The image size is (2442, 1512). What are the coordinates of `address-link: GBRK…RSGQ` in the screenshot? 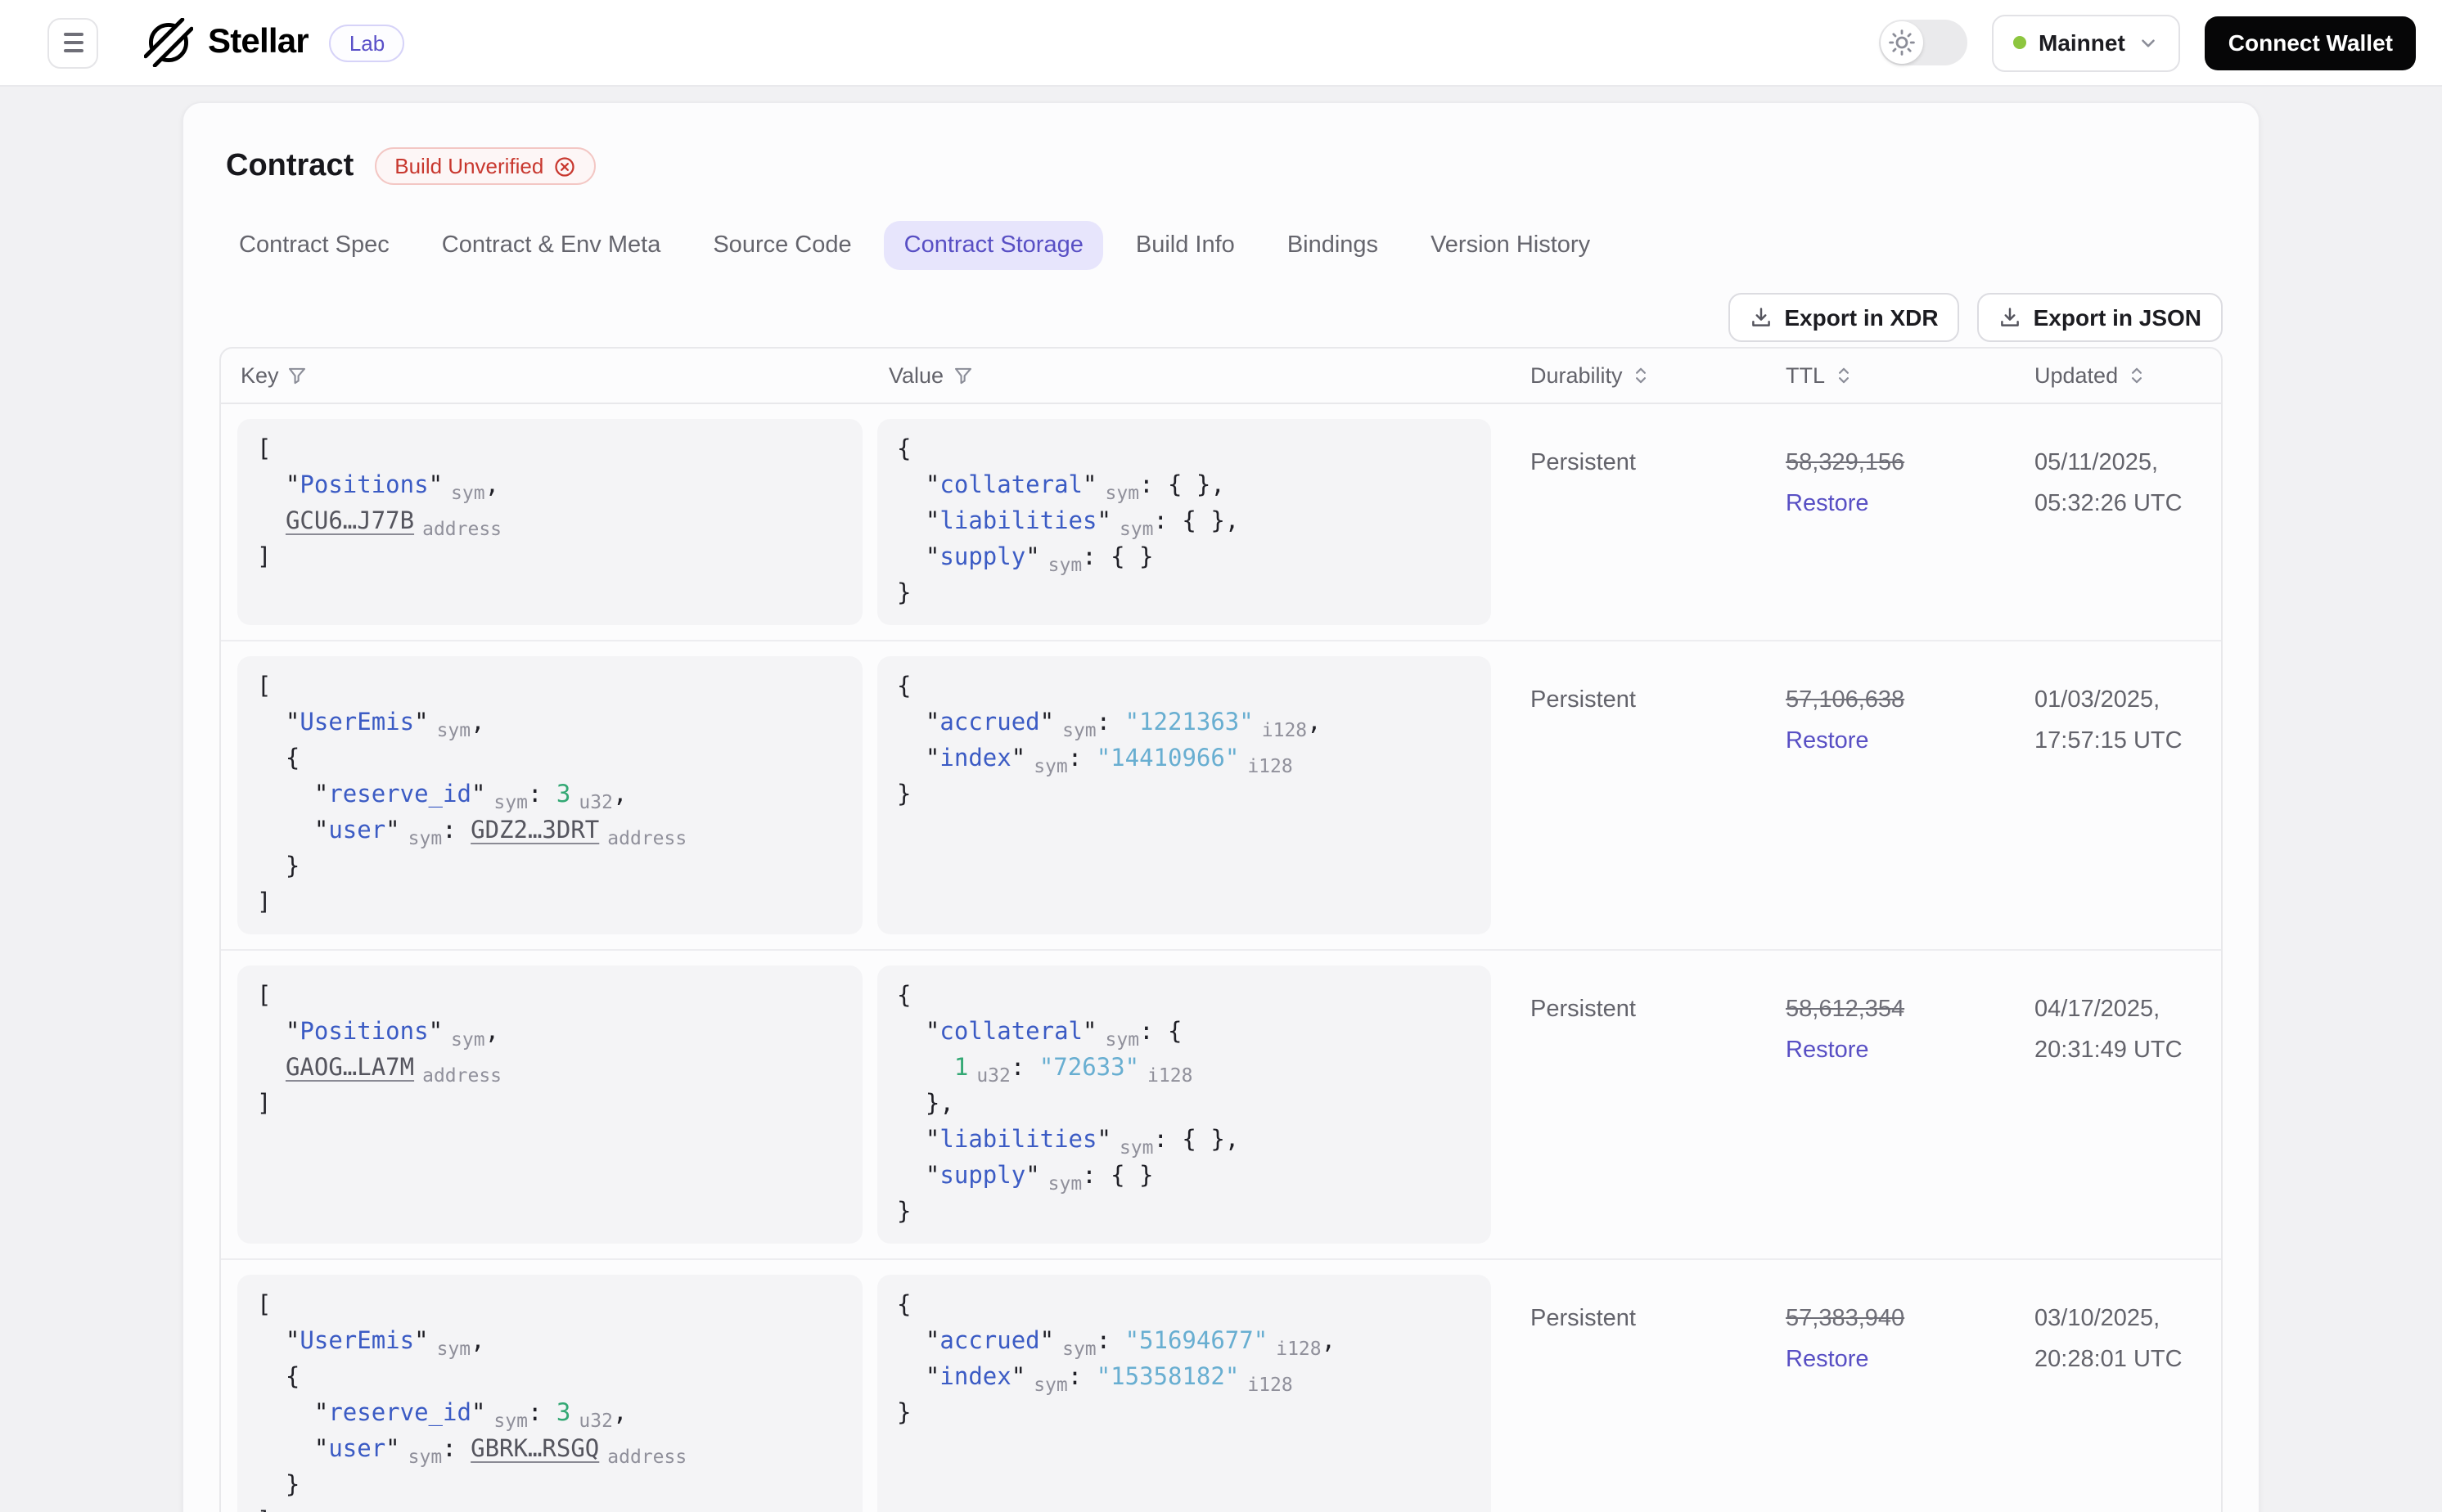 It's located at (535, 1450).